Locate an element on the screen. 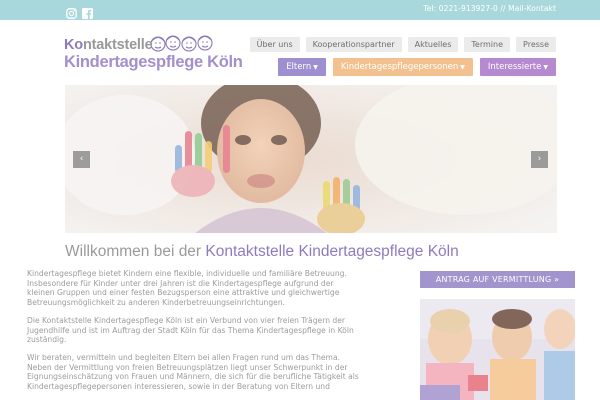 The width and height of the screenshot is (600, 400). chevron-left-icon: ‹ is located at coordinates (81, 159).